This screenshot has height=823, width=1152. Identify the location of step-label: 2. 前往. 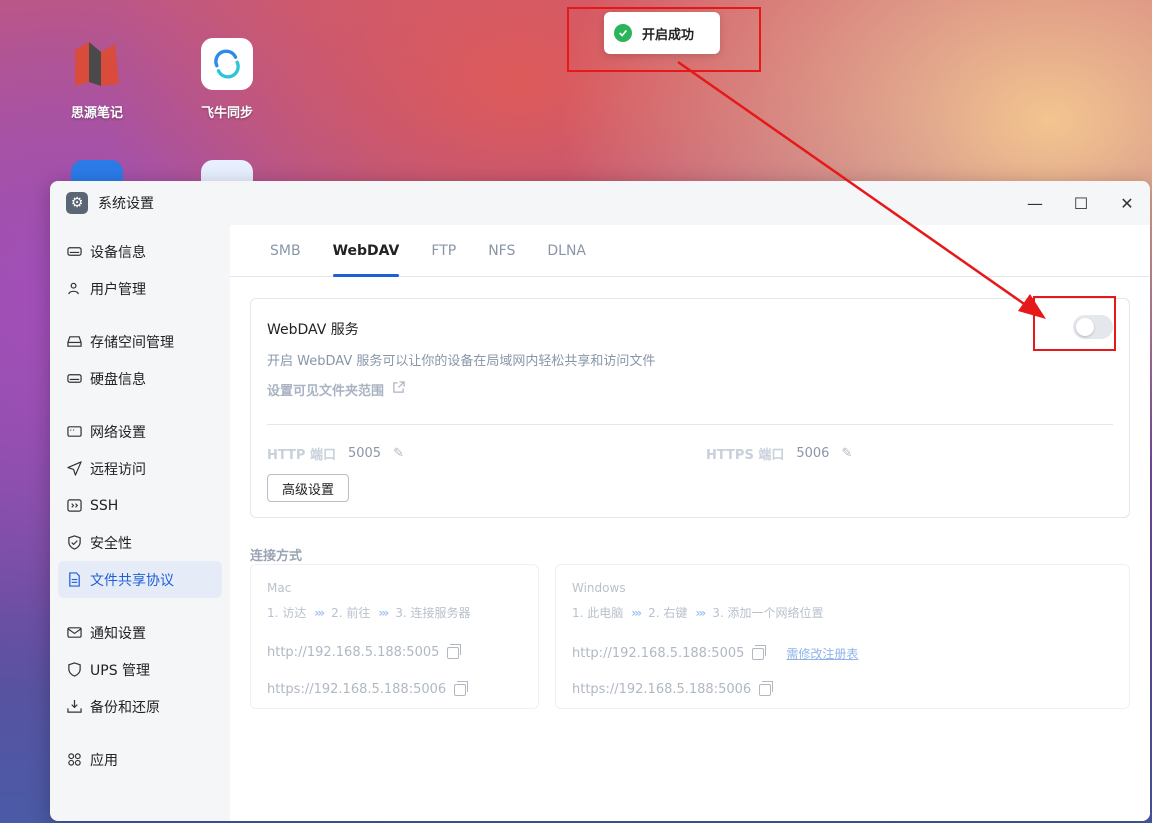
(351, 613).